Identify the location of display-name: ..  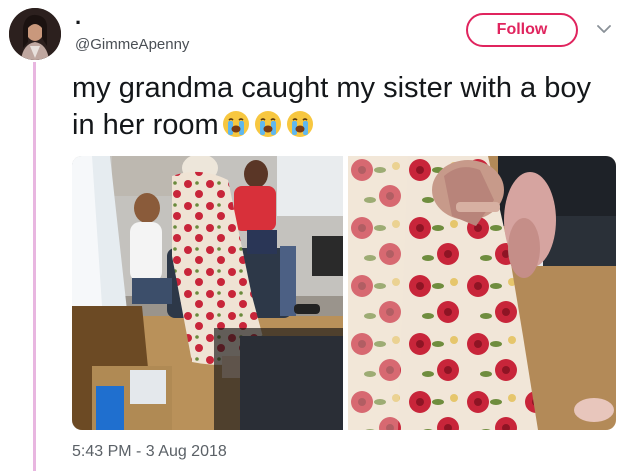
(78, 17).